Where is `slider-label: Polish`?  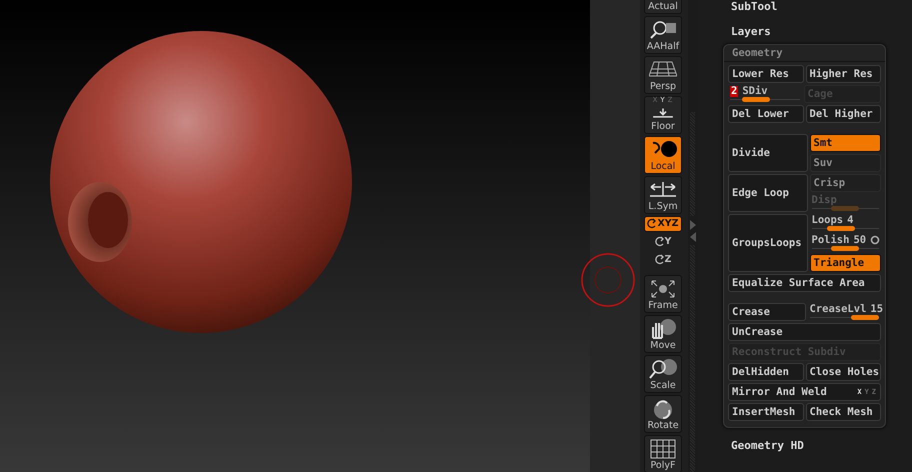
slider-label: Polish is located at coordinates (831, 240).